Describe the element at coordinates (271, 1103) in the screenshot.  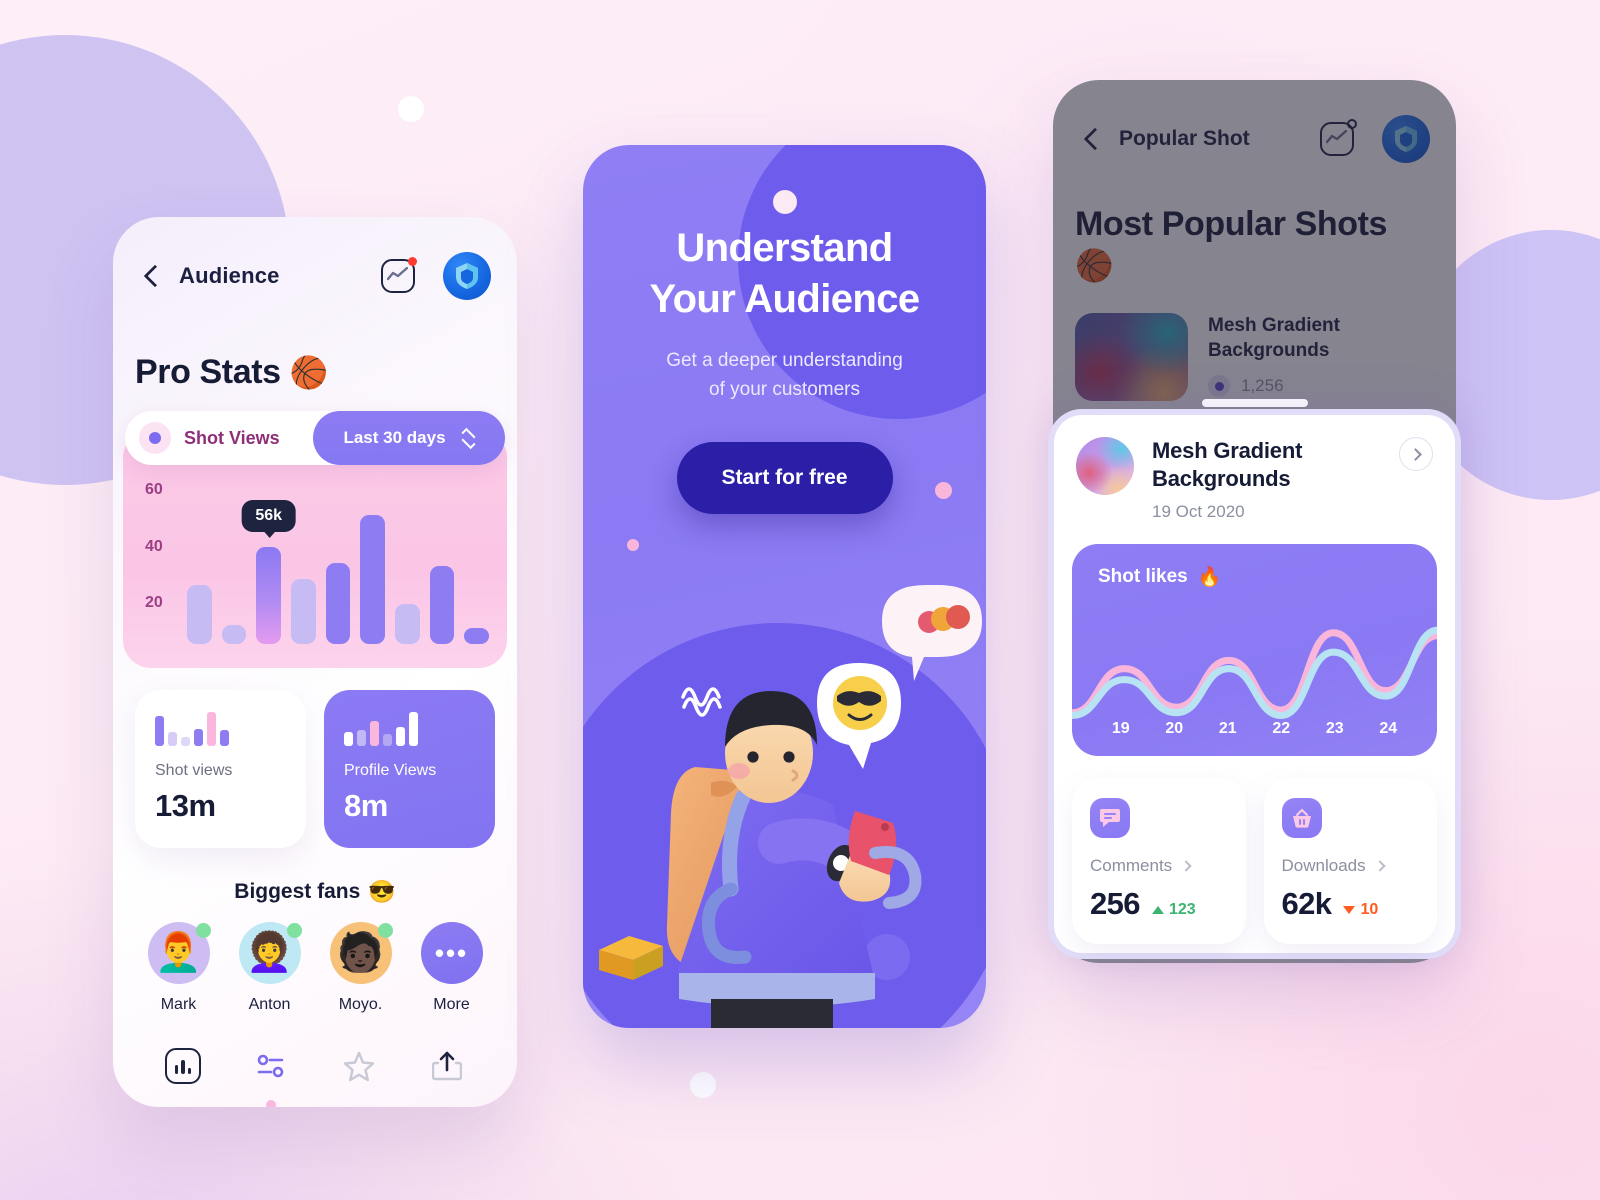
I see `active-tab-indicator` at that location.